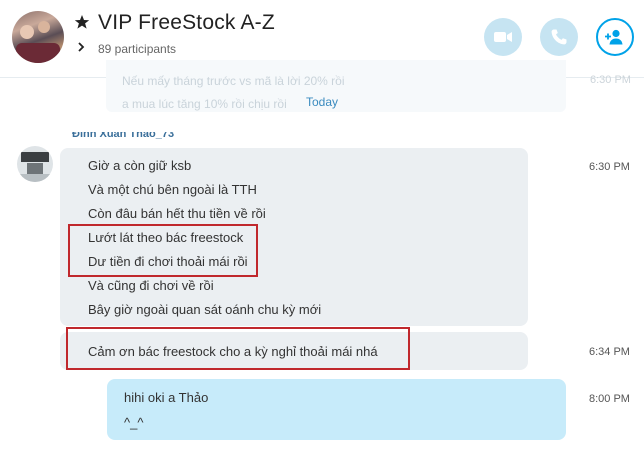 The width and height of the screenshot is (644, 450). What do you see at coordinates (166, 397) in the screenshot?
I see `message-text: hihi oki a Thảo` at bounding box center [166, 397].